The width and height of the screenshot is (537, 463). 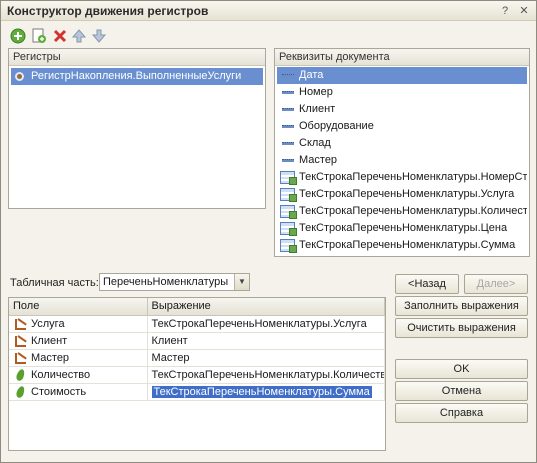 I want to click on expression-edit-input: ТекСтрокаПереченьНоменклатуры.Сумма, so click(x=261, y=391).